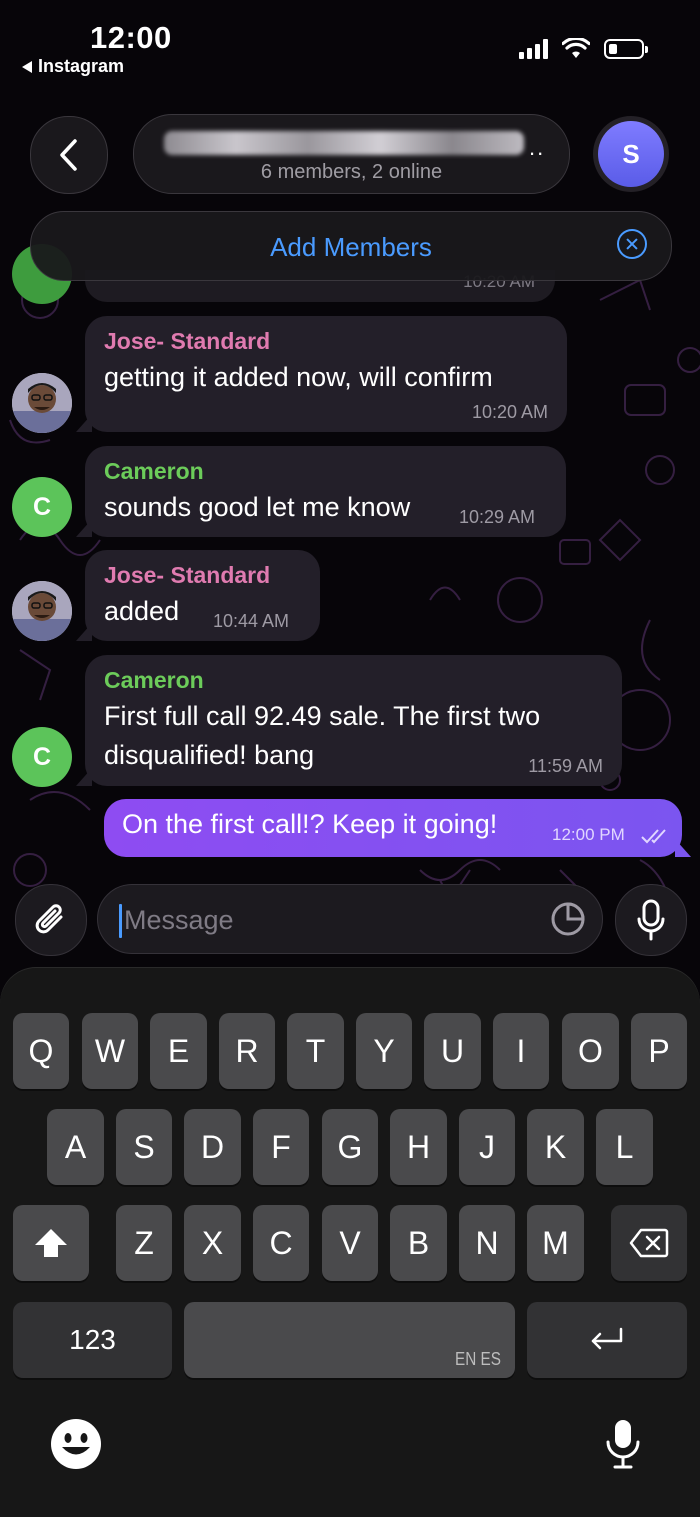 Image resolution: width=700 pixels, height=1517 pixels. I want to click on attach-button, so click(51, 920).